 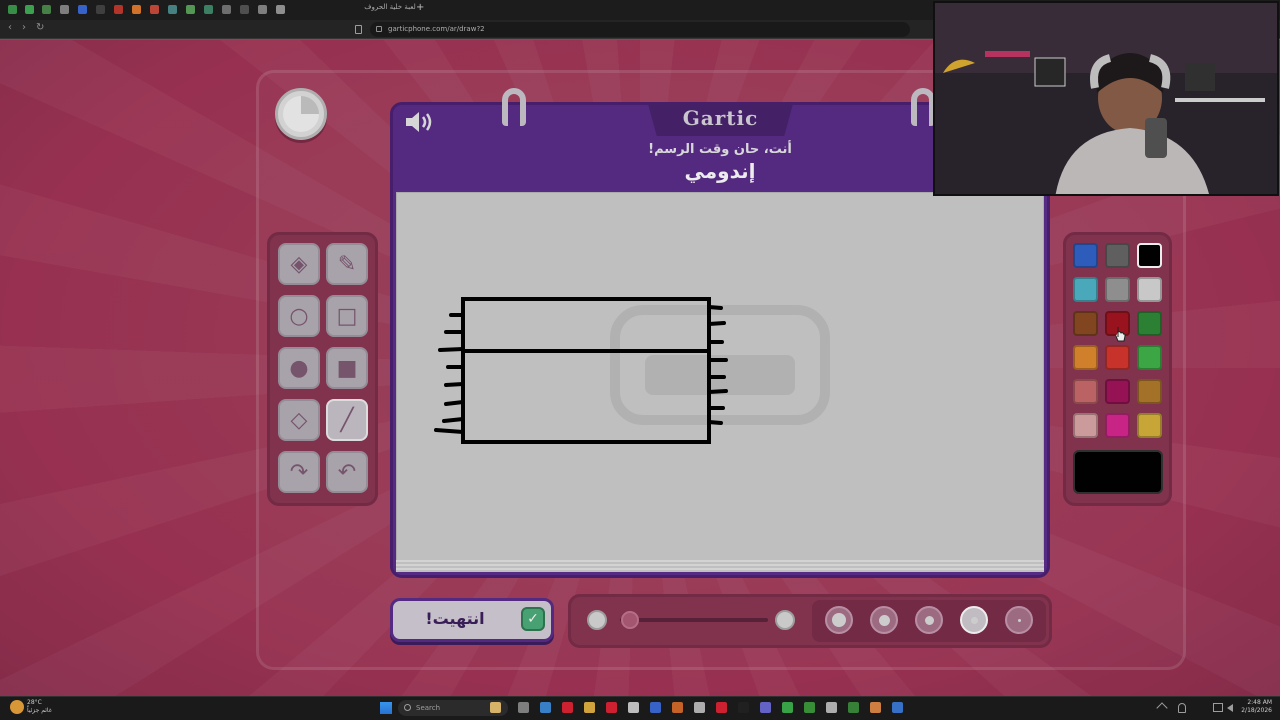 I want to click on whatsapp-icon, so click(x=787, y=707).